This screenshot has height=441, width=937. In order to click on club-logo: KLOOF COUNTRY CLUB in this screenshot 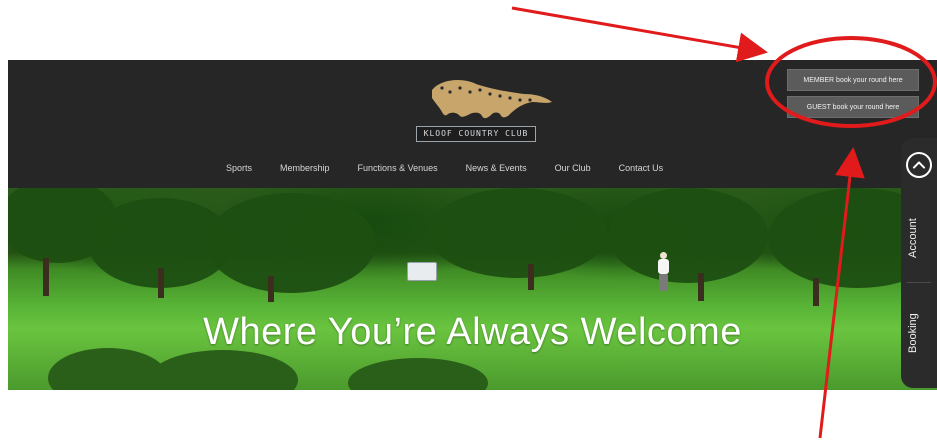, I will do `click(487, 108)`.